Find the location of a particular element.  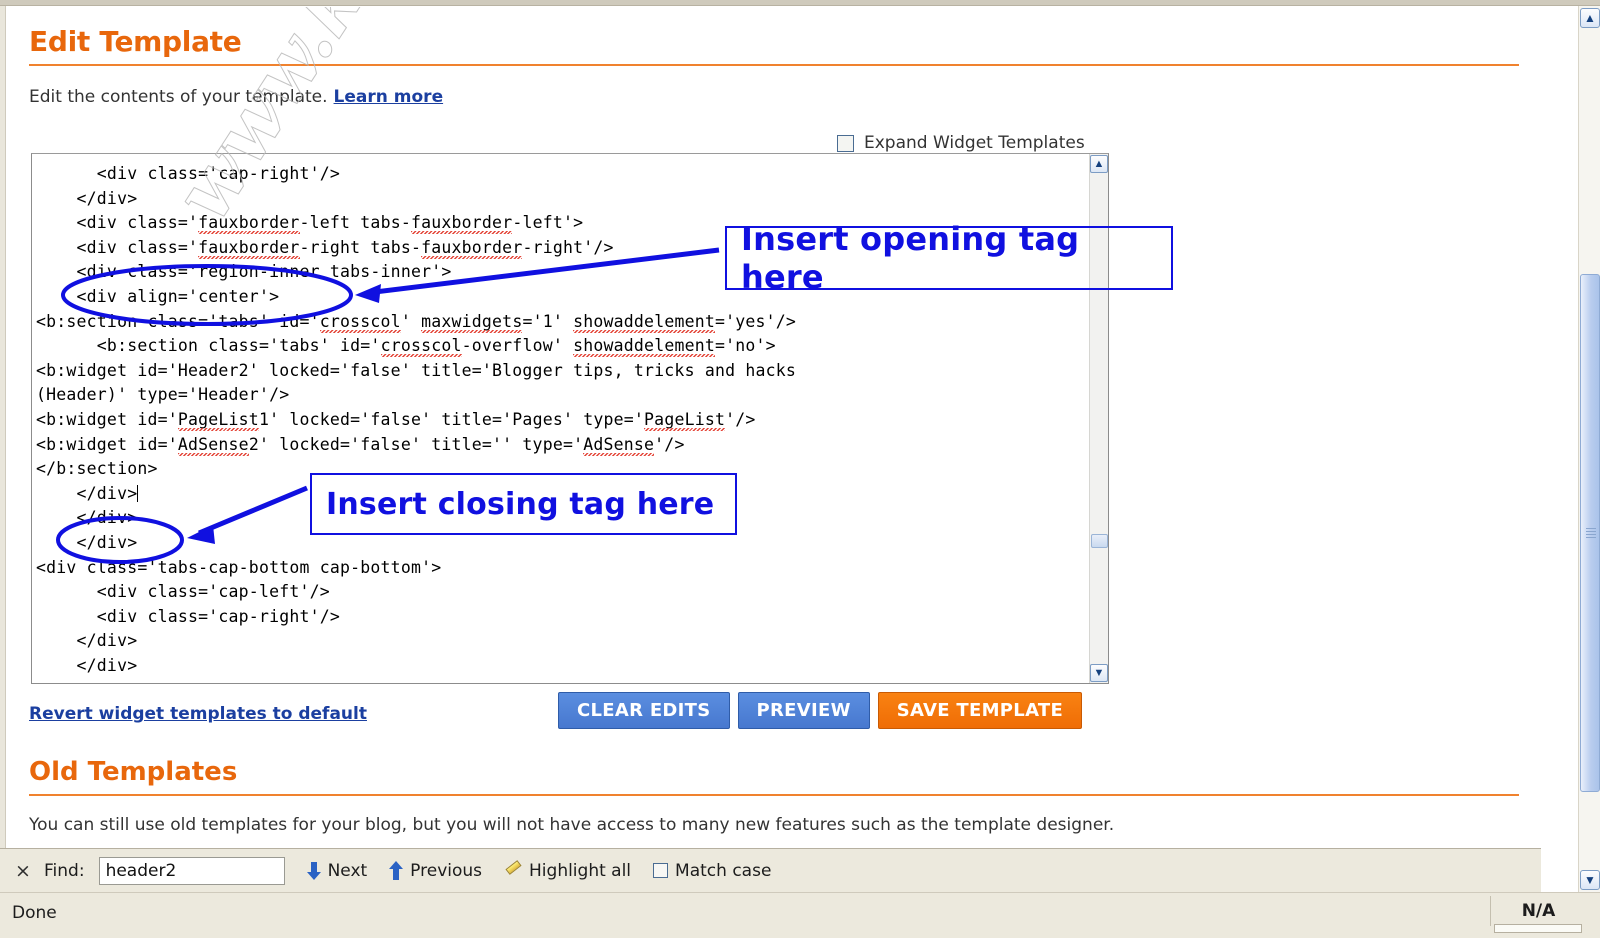

close-icon: × is located at coordinates (23, 871).